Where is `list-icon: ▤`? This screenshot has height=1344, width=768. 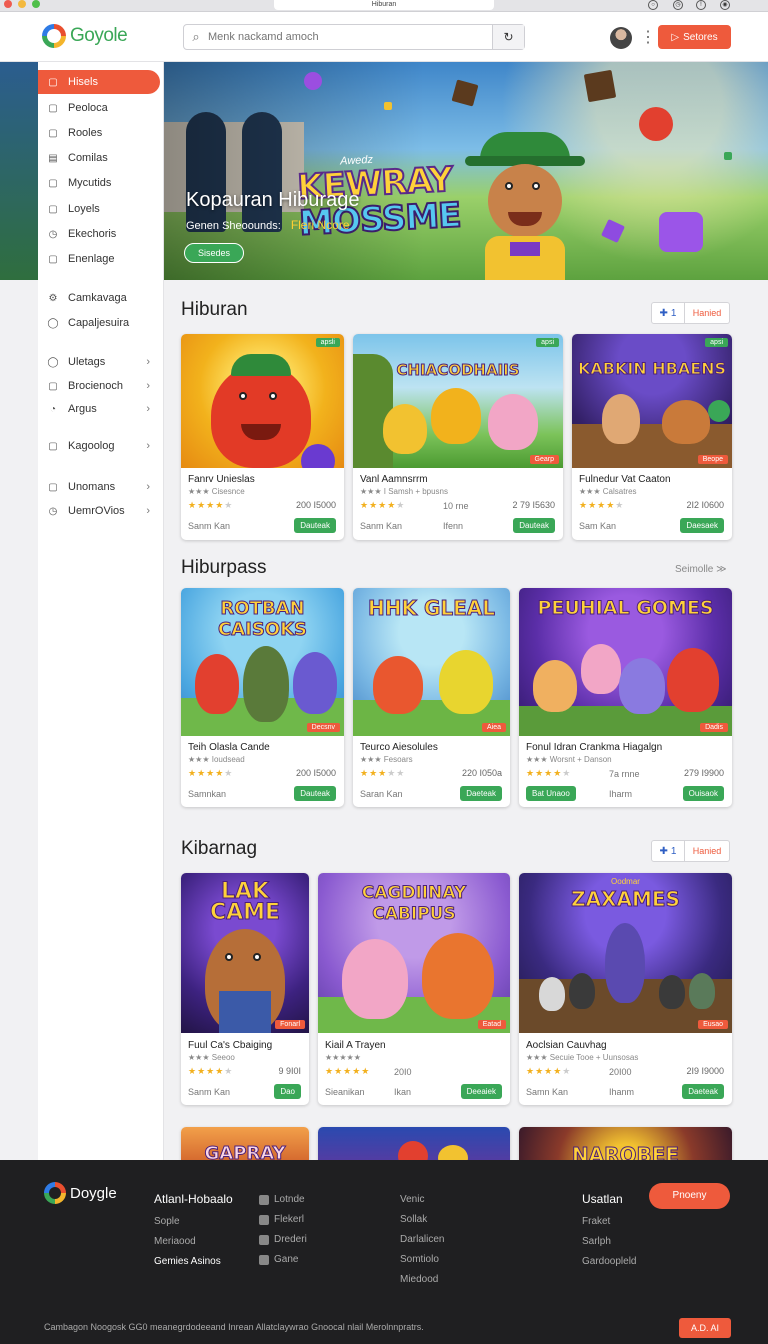 list-icon: ▤ is located at coordinates (53, 158).